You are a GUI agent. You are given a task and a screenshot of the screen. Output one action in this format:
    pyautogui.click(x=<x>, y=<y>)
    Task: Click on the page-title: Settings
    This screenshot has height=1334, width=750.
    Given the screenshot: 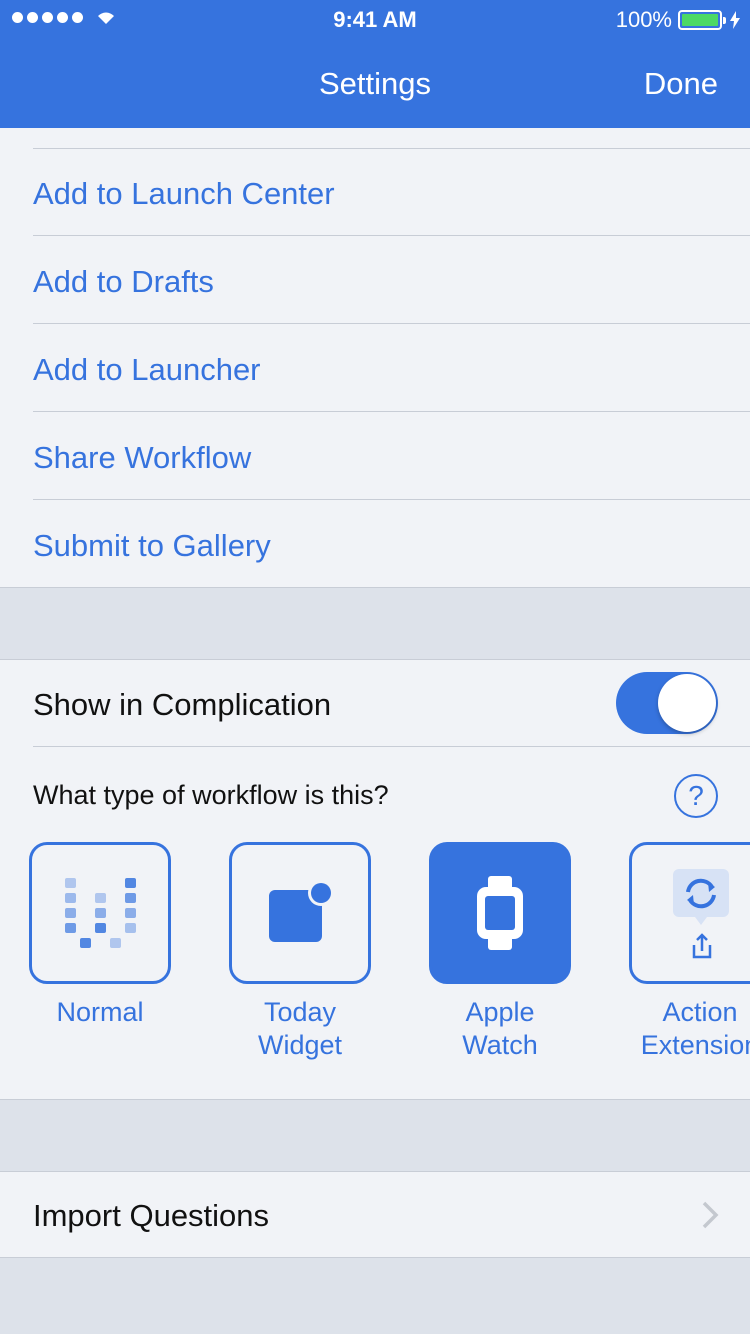 What is the action you would take?
    pyautogui.click(x=374, y=83)
    